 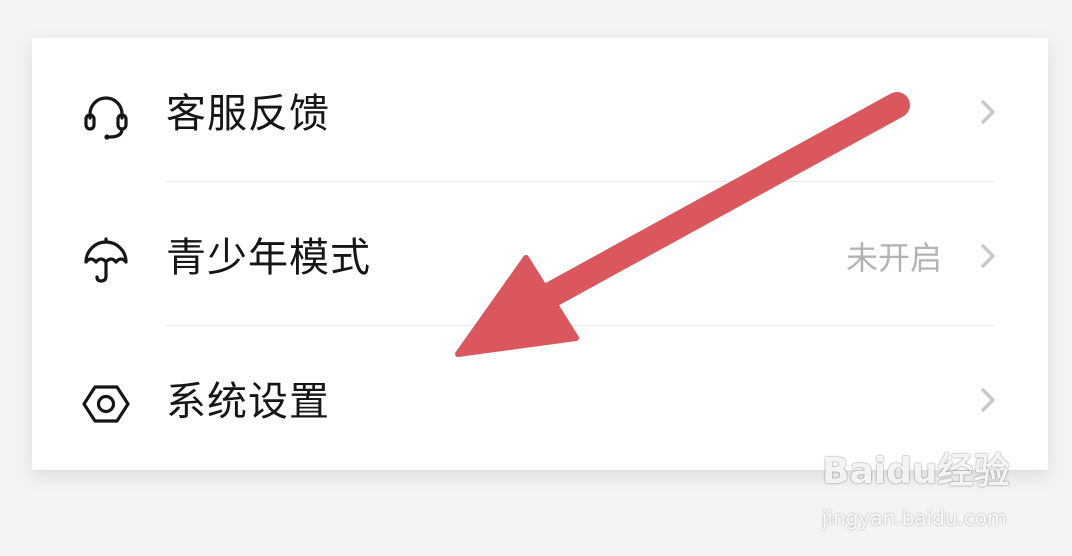 I want to click on teen-mode-status: 未开启, so click(x=893, y=258).